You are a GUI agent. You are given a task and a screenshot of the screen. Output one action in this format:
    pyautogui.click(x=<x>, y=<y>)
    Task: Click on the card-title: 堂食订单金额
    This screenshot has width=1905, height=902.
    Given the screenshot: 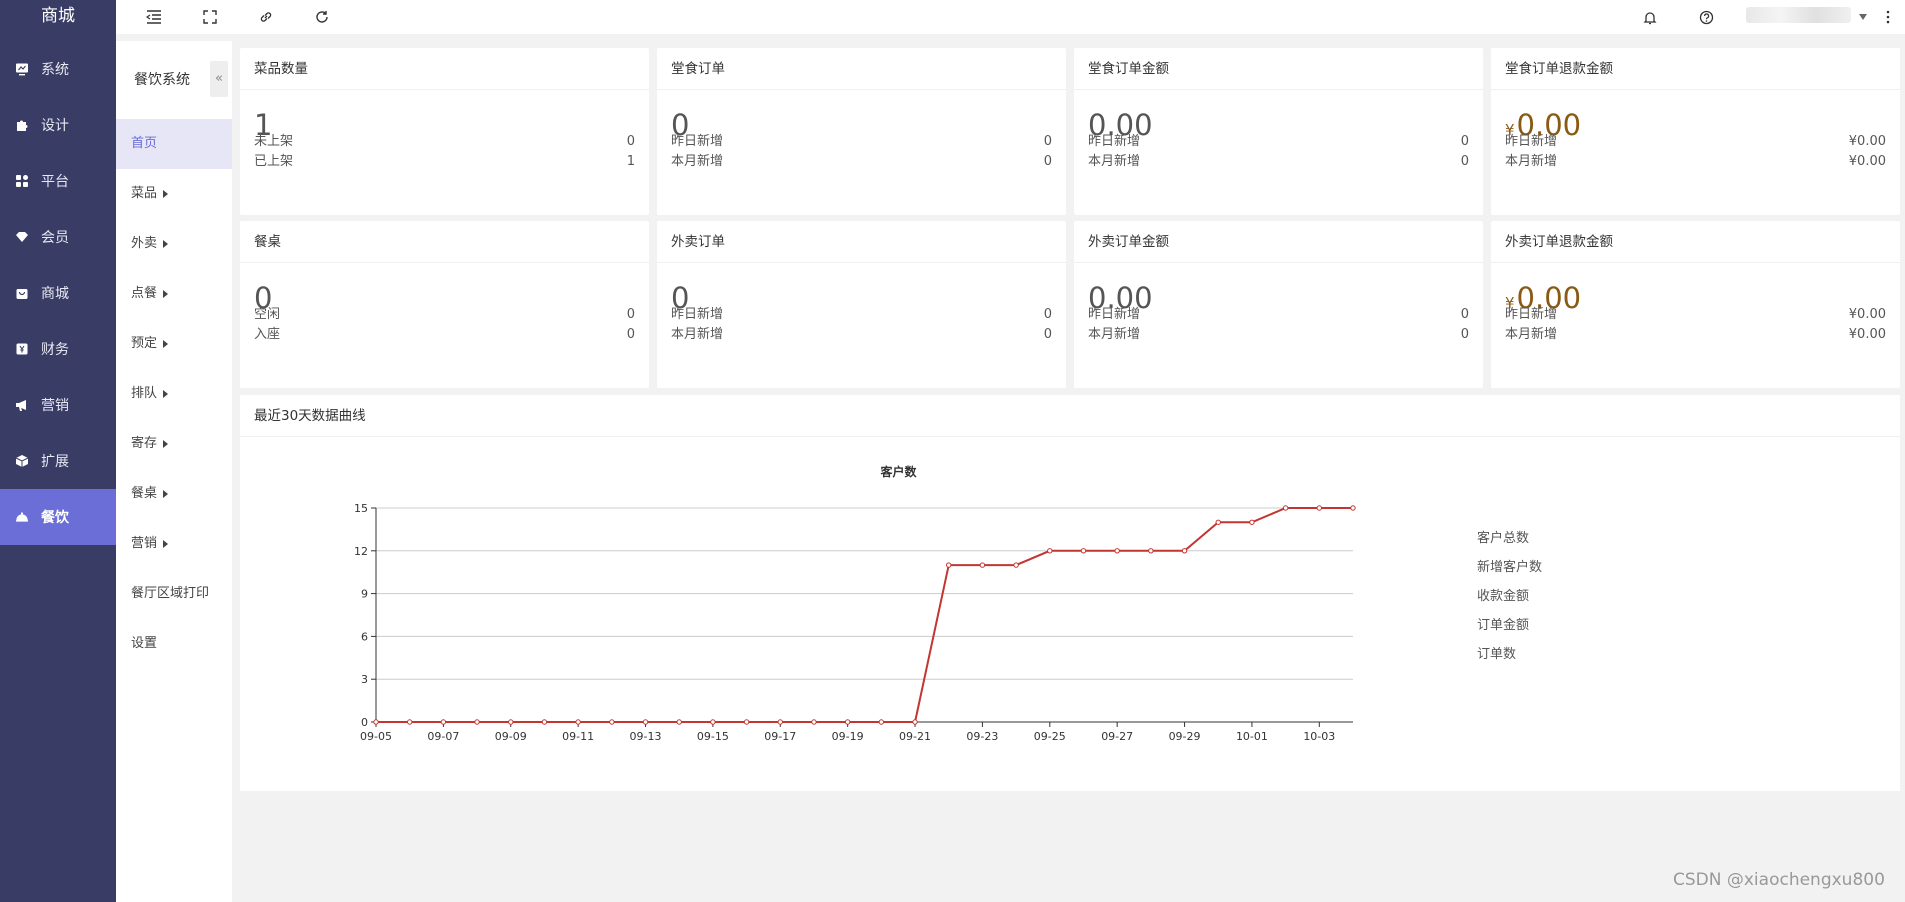 What is the action you would take?
    pyautogui.click(x=1278, y=69)
    